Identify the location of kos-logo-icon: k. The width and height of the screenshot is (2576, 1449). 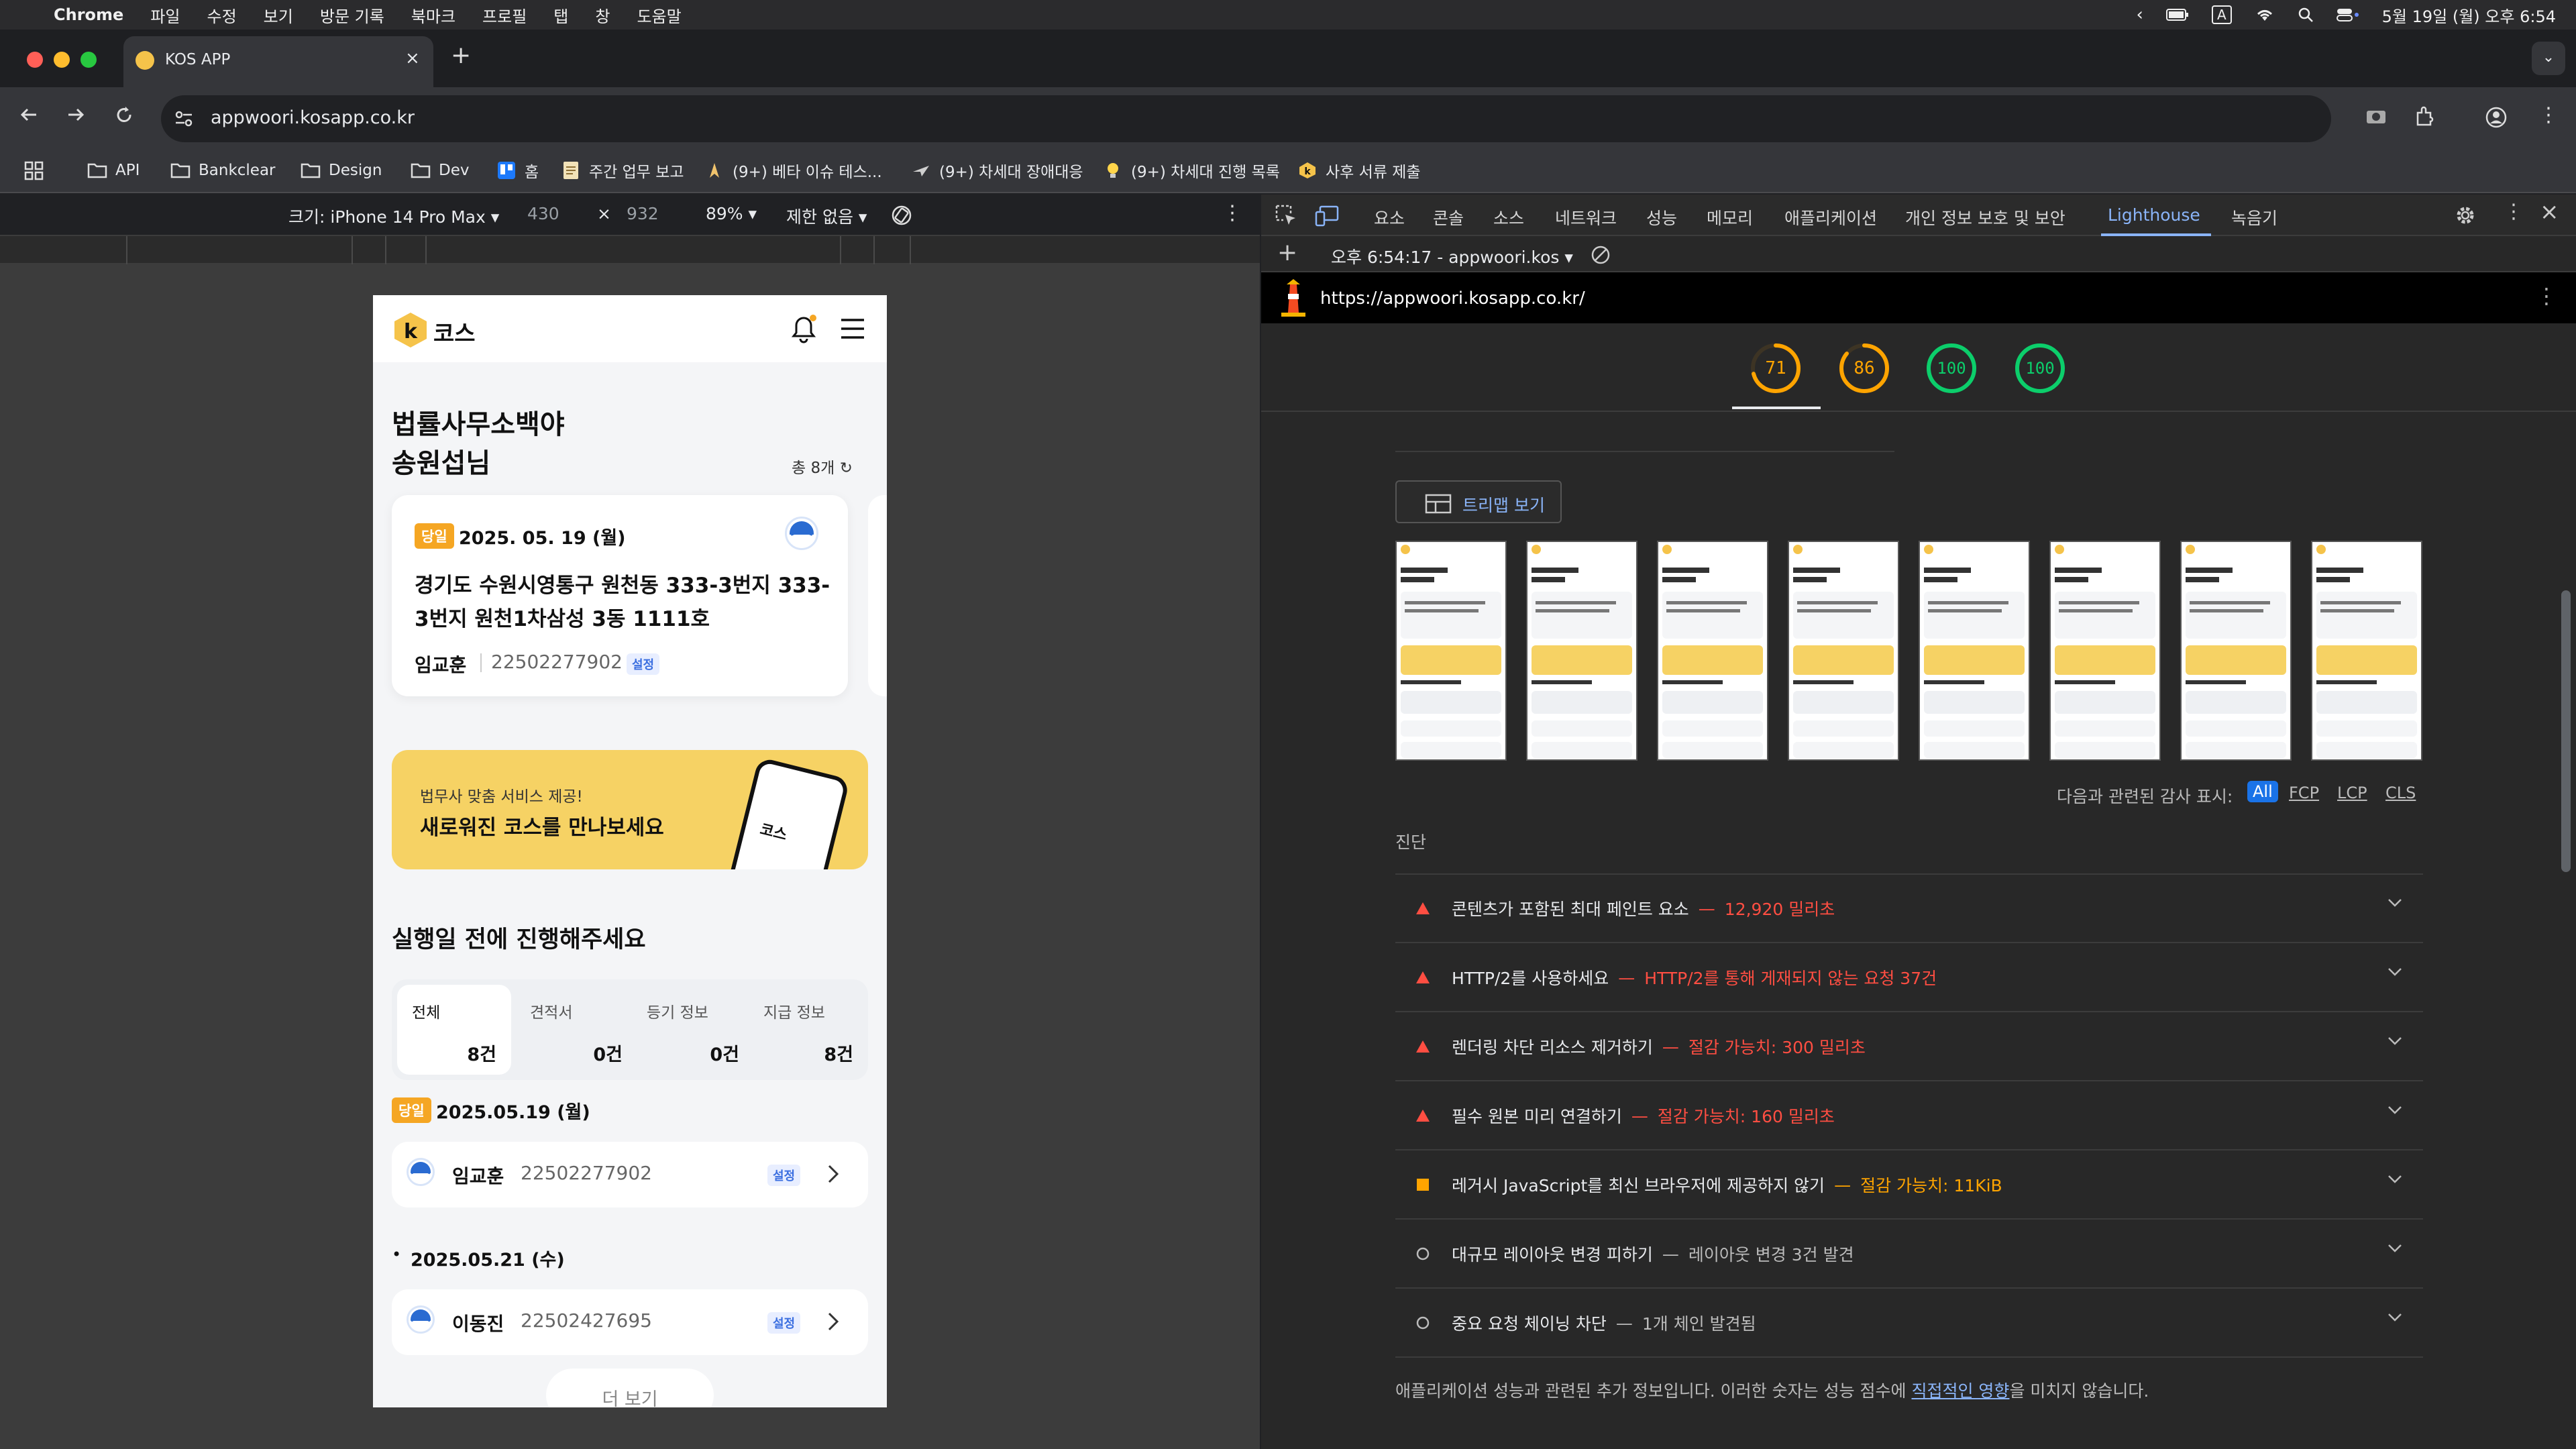
(410, 330).